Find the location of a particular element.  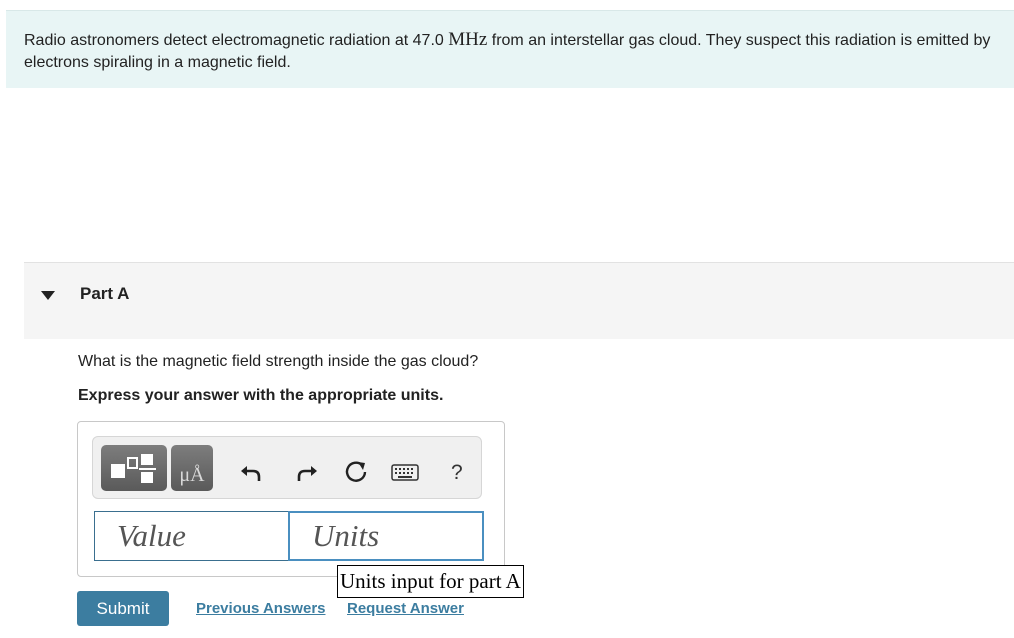

help-button: ? is located at coordinates (457, 473).